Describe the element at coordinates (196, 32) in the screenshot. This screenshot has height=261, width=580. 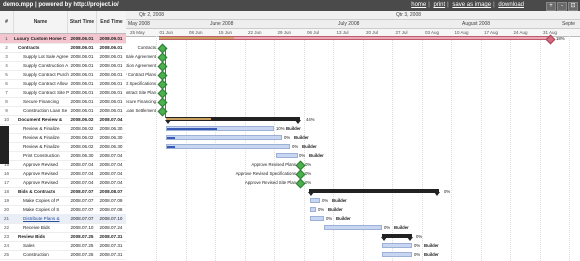
I see `week-label: 08 Jun` at that location.